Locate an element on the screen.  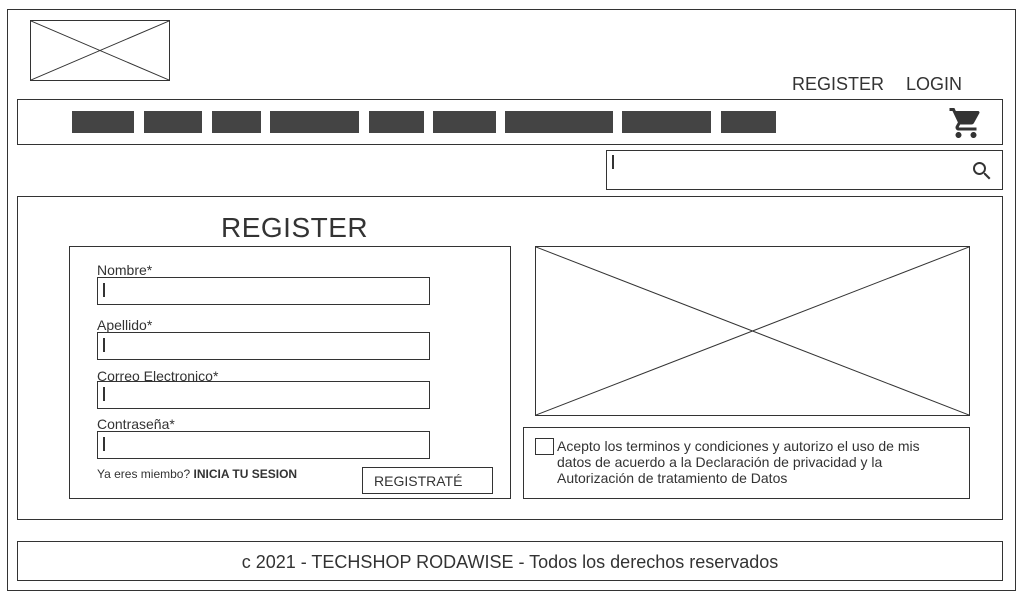
apellido-label: Apellido* is located at coordinates (125, 325).